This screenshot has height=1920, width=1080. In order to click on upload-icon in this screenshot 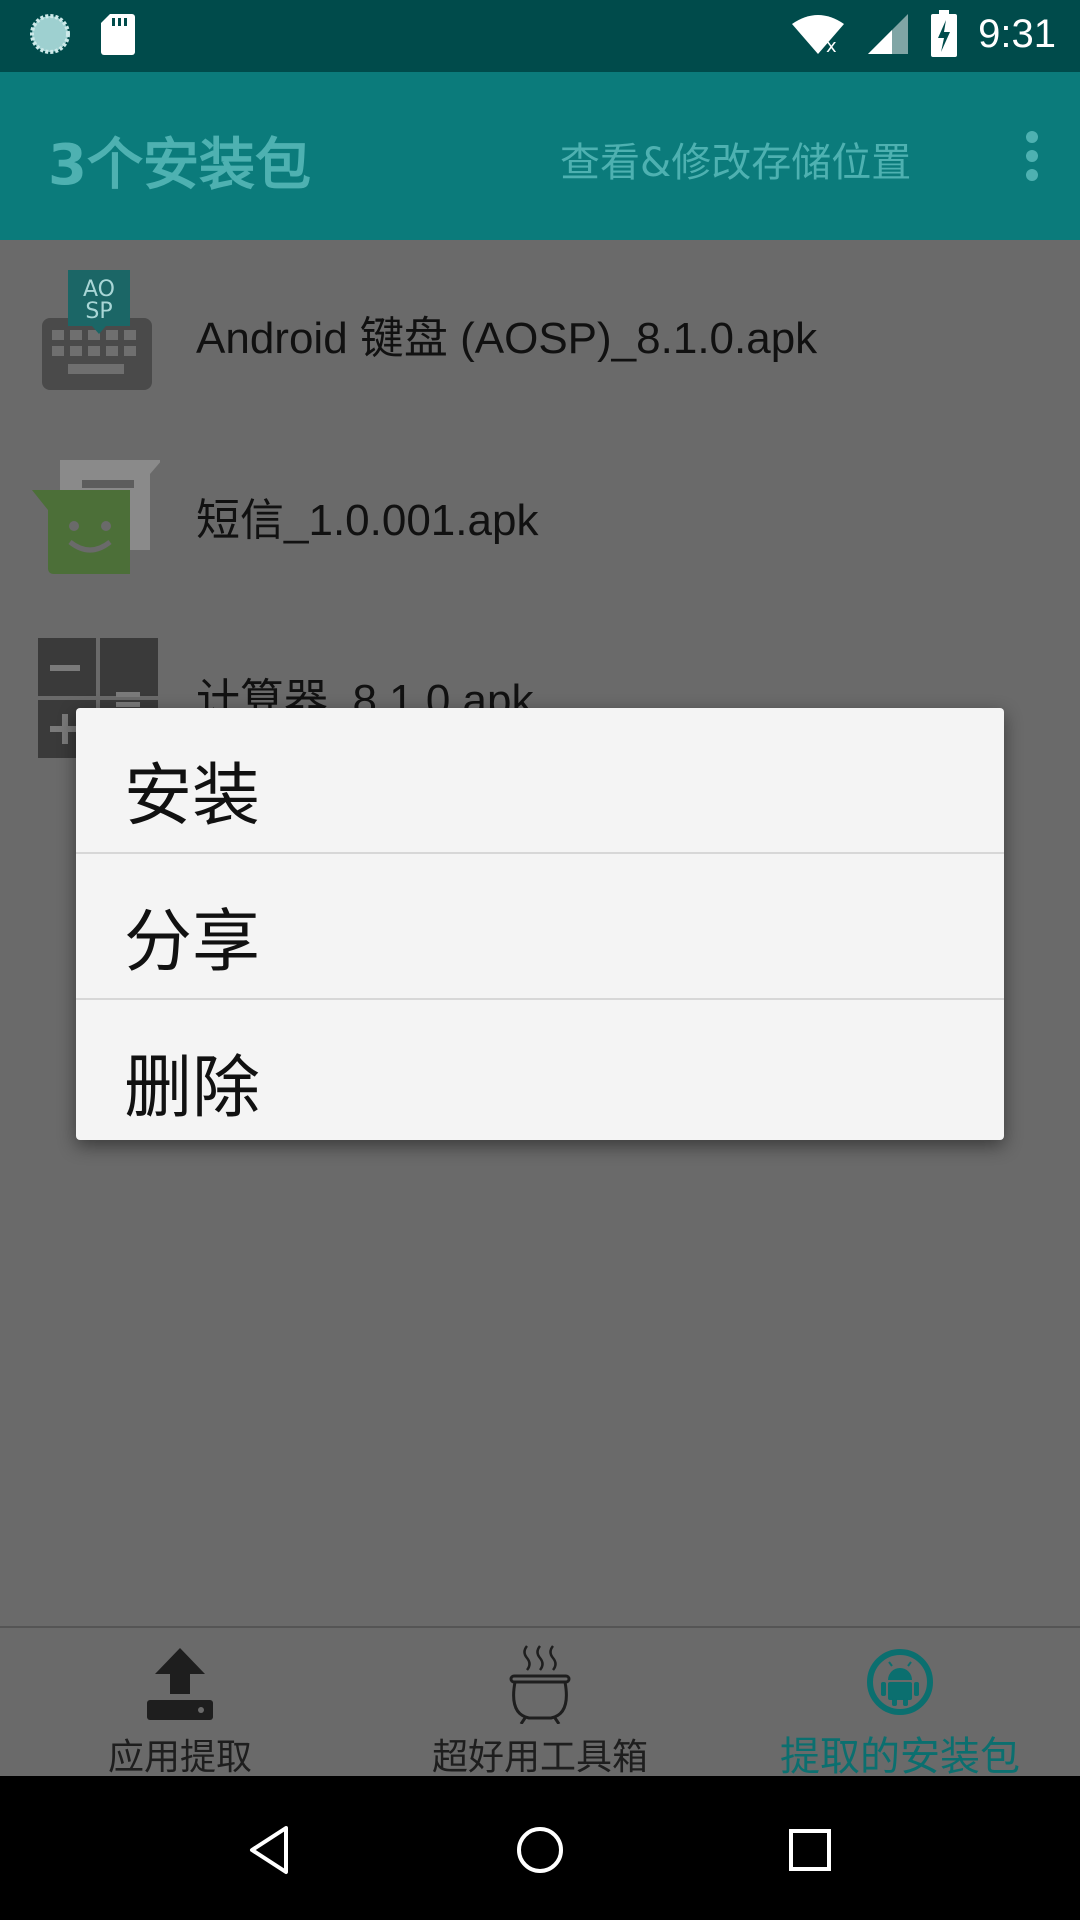, I will do `click(180, 1684)`.